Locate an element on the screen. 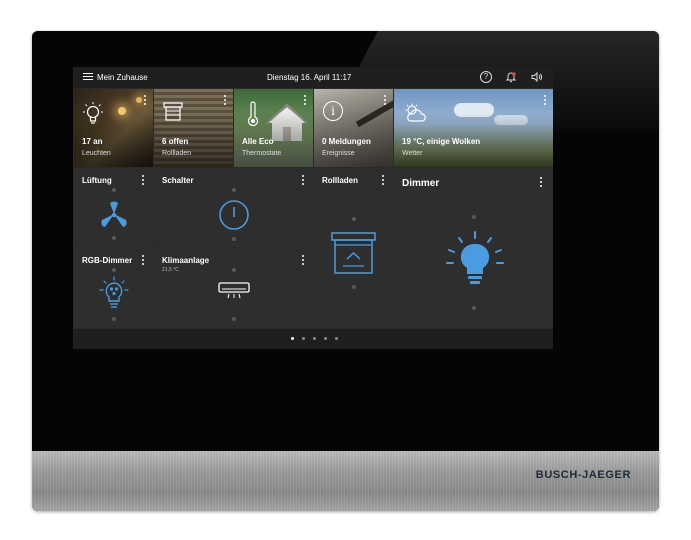 The image size is (691, 540). tile-title: 0 Meldungen is located at coordinates (346, 141).